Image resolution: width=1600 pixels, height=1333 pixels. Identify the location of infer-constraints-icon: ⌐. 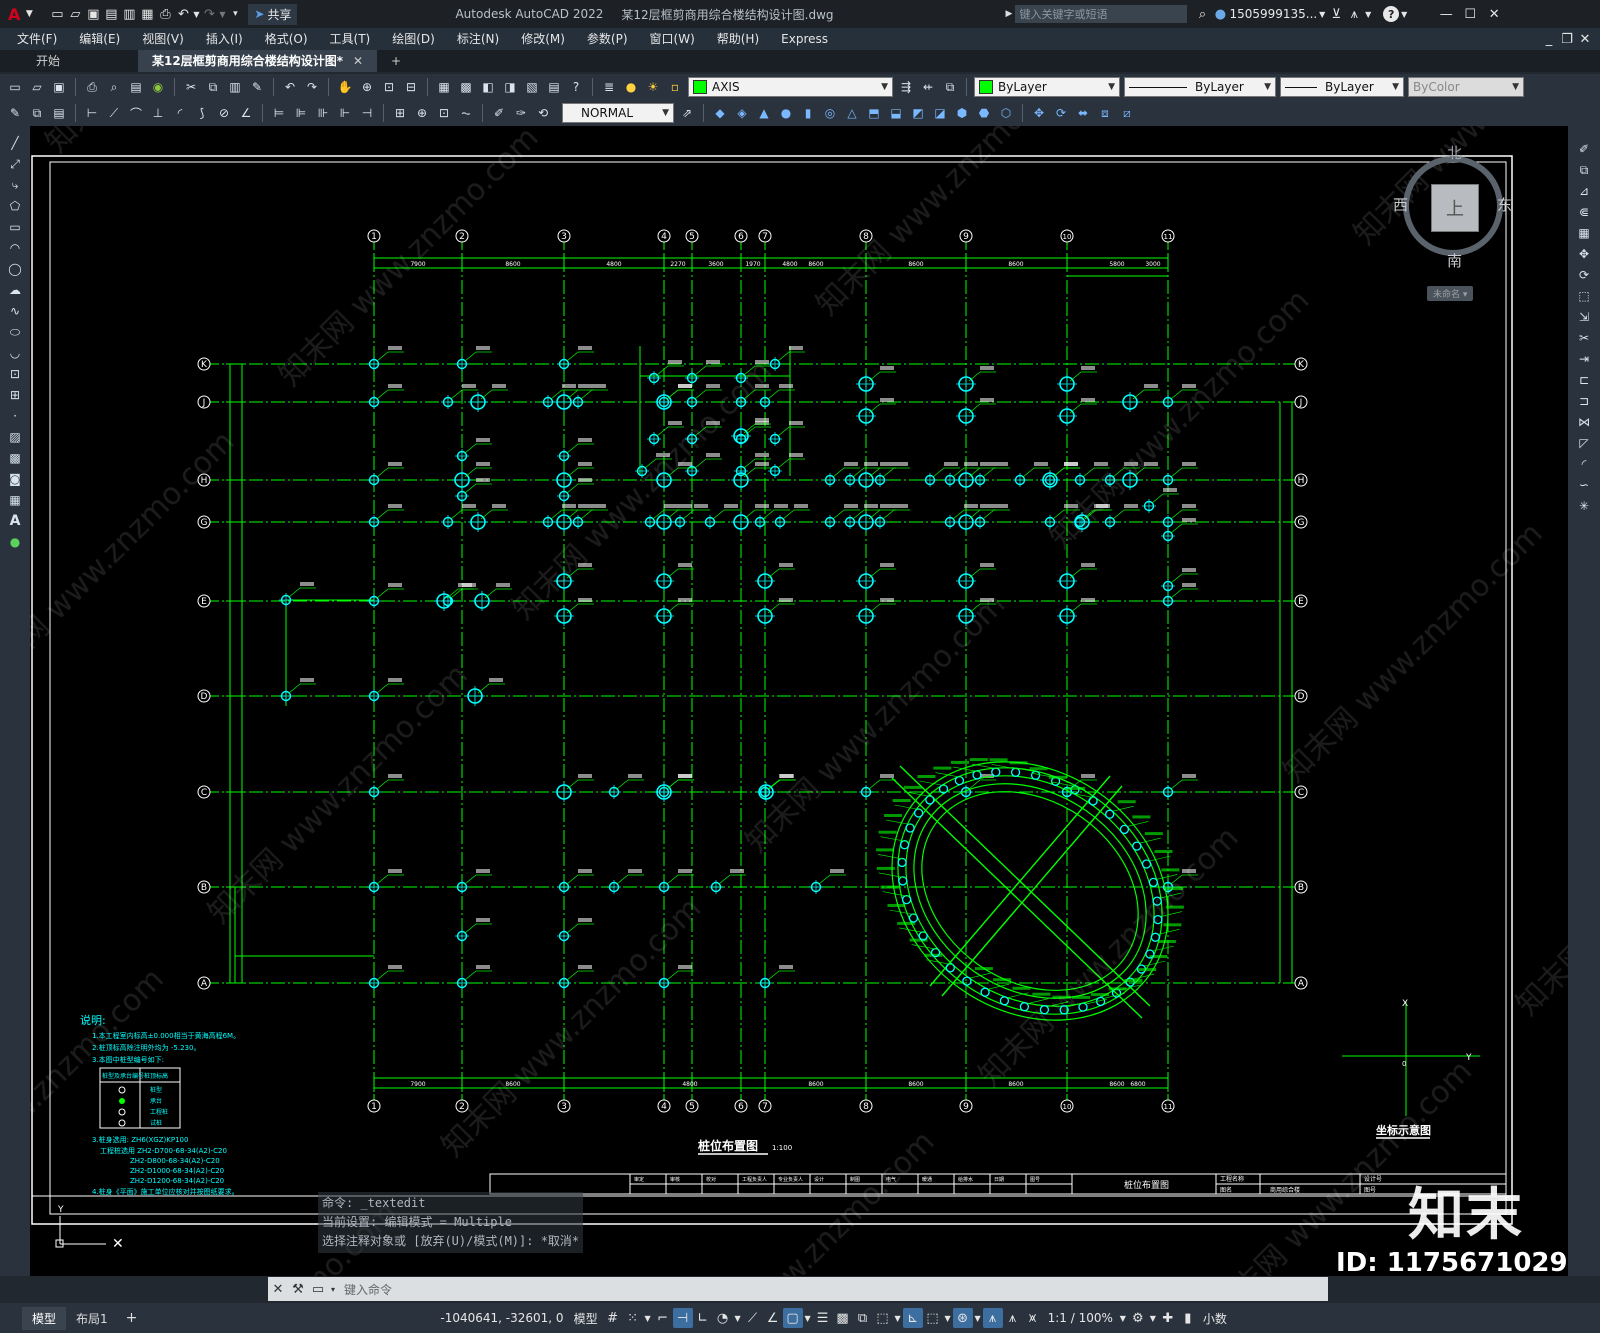
(663, 1318).